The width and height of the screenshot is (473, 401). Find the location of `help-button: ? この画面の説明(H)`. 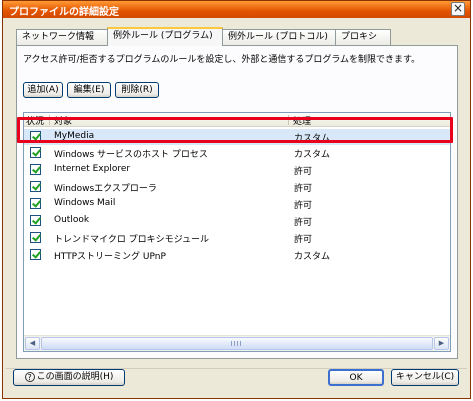

help-button: ? この画面の説明(H) is located at coordinates (69, 377).